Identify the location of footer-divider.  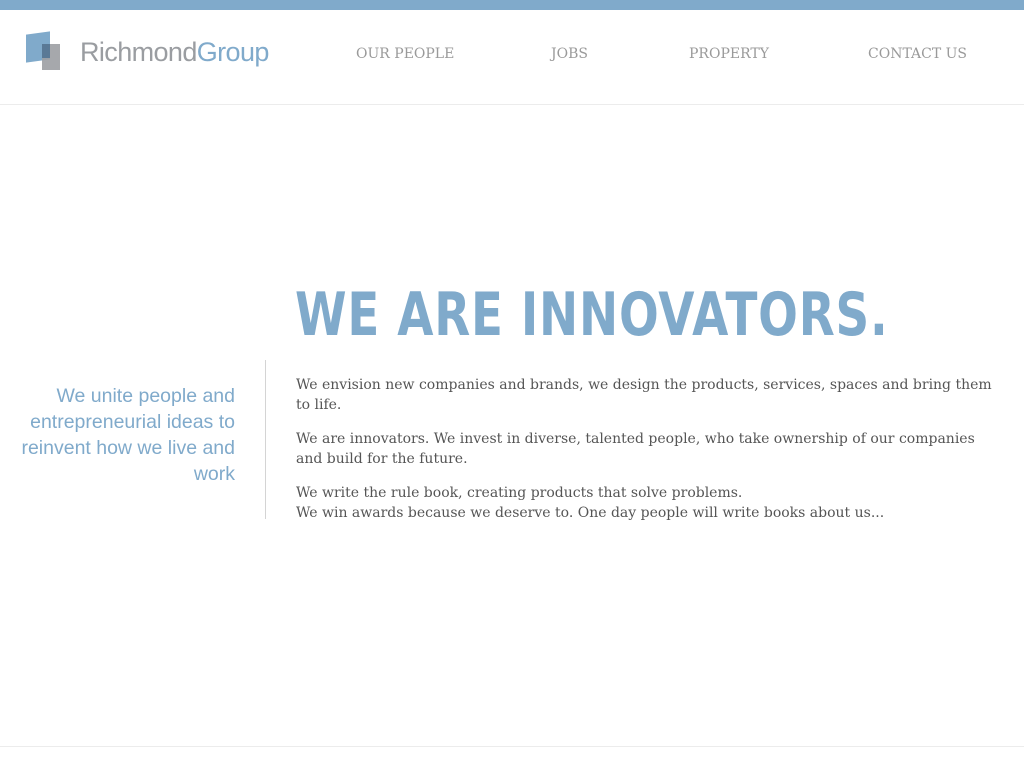
(512, 746).